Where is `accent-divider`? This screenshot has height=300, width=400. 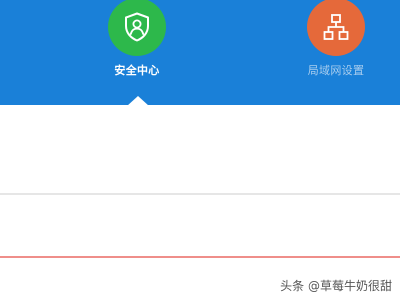
accent-divider is located at coordinates (200, 257).